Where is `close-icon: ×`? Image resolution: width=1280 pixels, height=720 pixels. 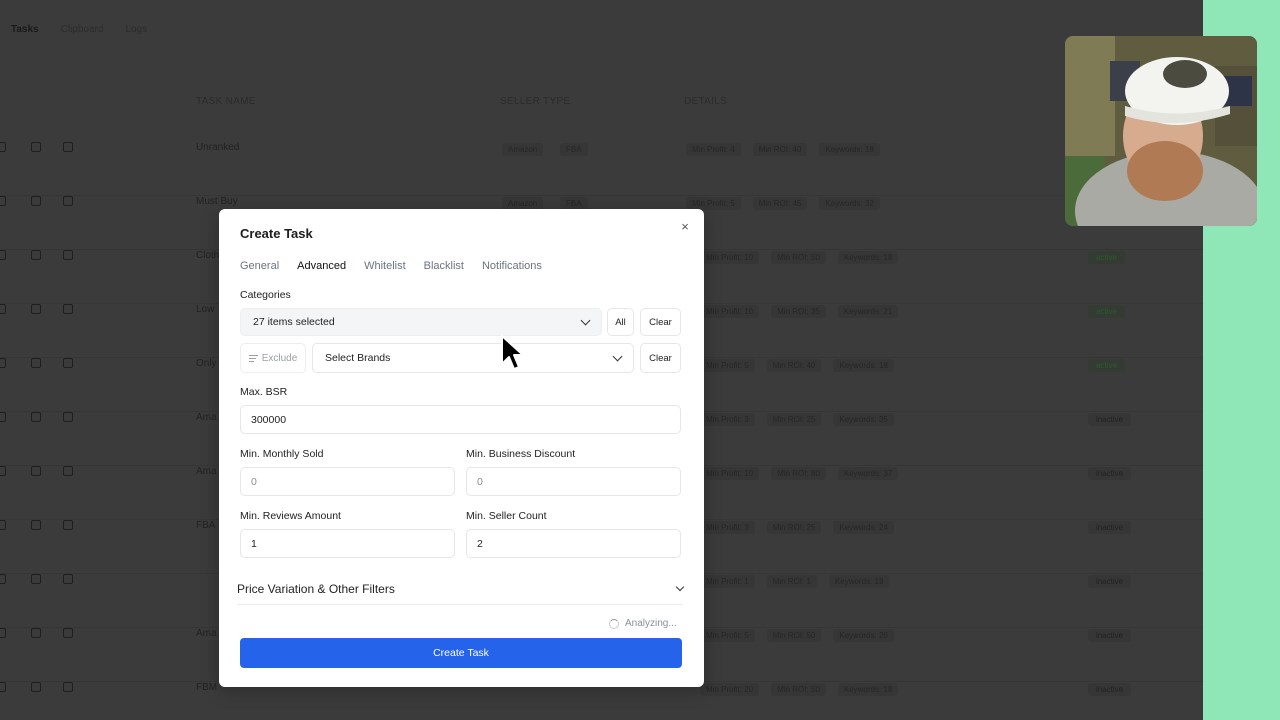
close-icon: × is located at coordinates (685, 227).